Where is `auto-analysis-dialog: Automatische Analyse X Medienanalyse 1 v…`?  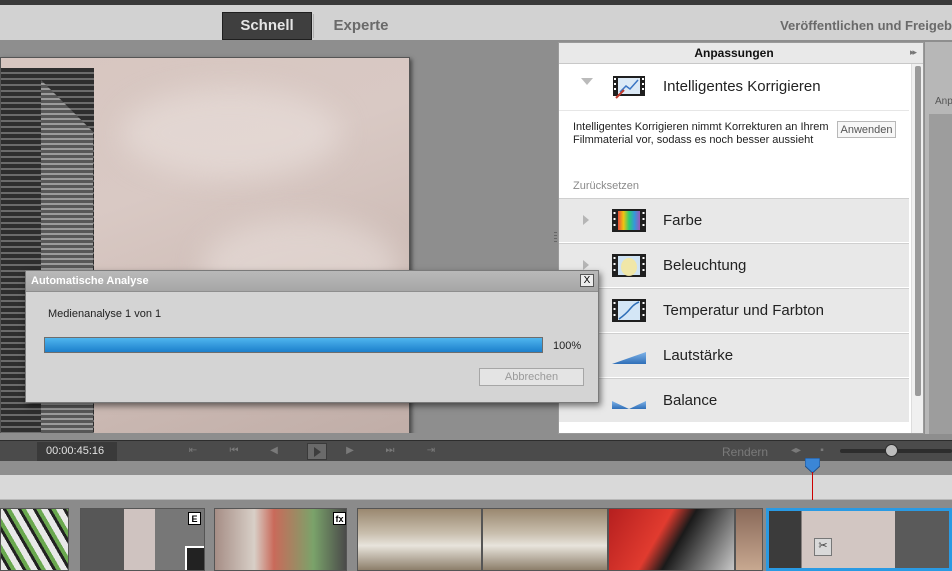
auto-analysis-dialog: Automatische Analyse X Medienanalyse 1 v… is located at coordinates (312, 336).